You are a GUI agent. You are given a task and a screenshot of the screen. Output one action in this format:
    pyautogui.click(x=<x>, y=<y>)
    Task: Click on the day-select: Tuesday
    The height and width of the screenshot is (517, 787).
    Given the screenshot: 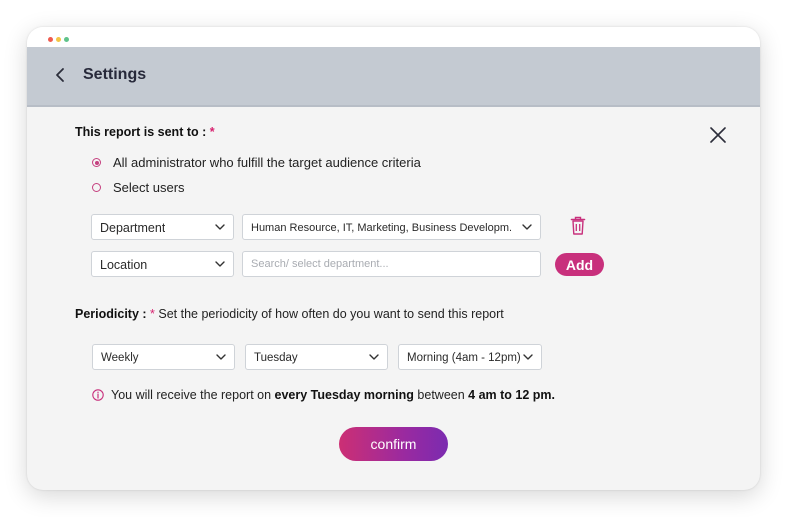 What is the action you would take?
    pyautogui.click(x=316, y=357)
    